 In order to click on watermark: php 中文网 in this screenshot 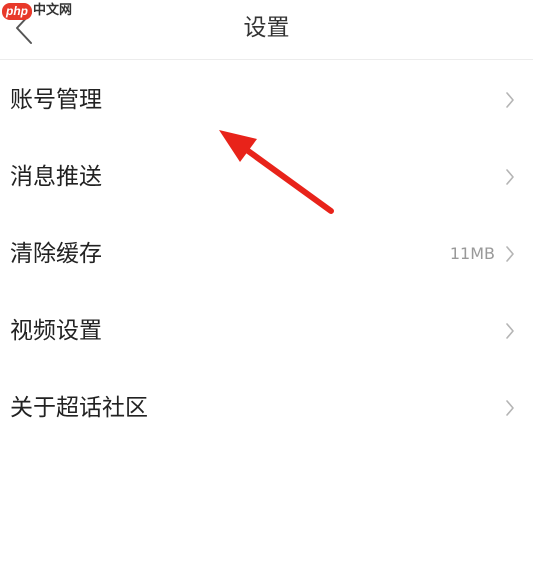, I will do `click(37, 11)`.